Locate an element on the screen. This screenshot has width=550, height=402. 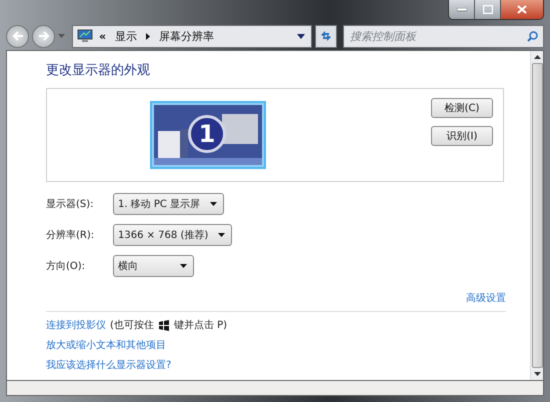
minimize-icon is located at coordinates (461, 10).